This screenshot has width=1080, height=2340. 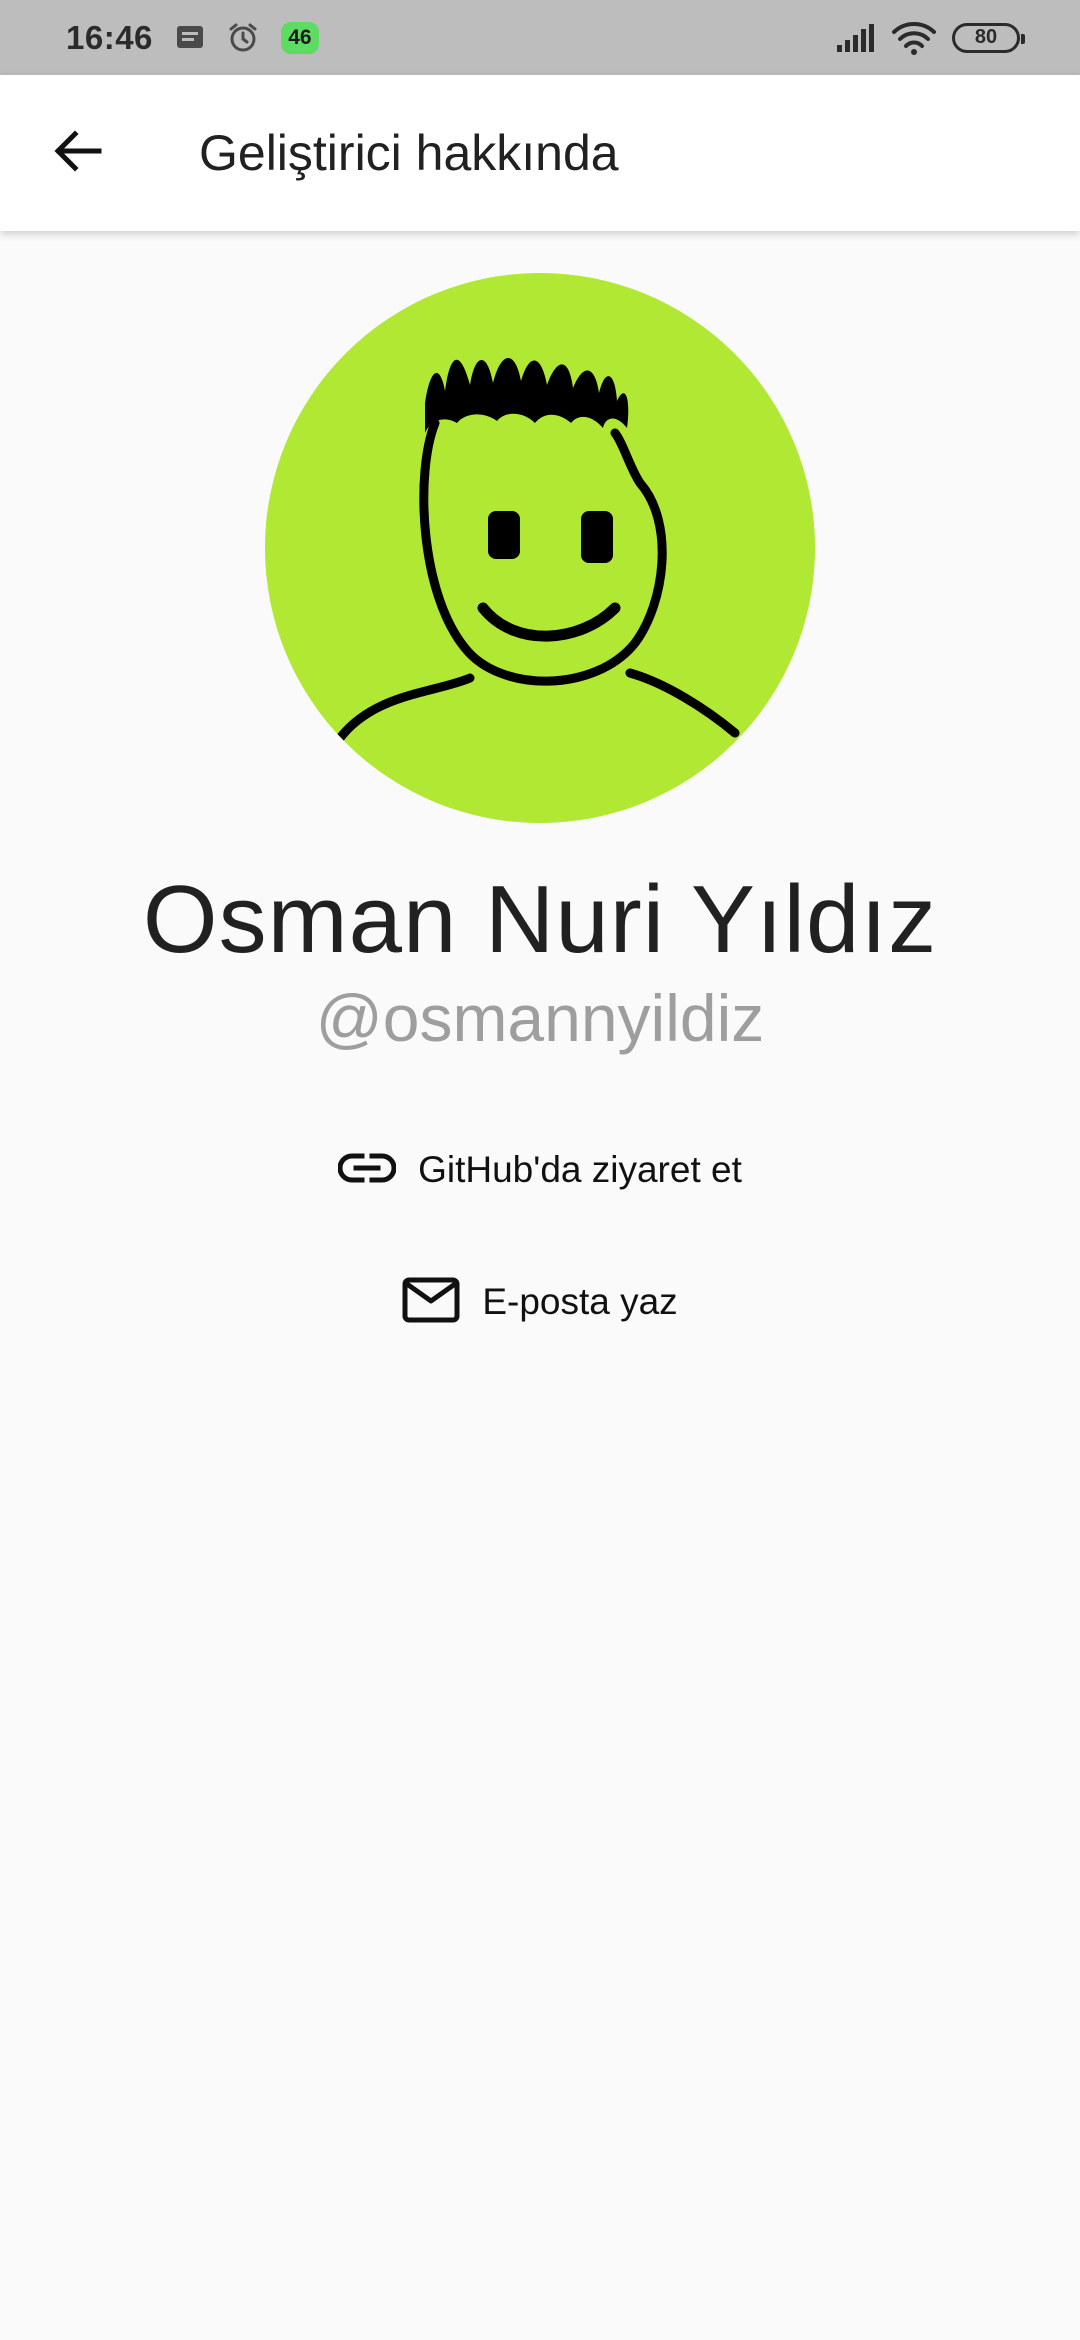 I want to click on status-left: 16:46 46, so click(x=192, y=38).